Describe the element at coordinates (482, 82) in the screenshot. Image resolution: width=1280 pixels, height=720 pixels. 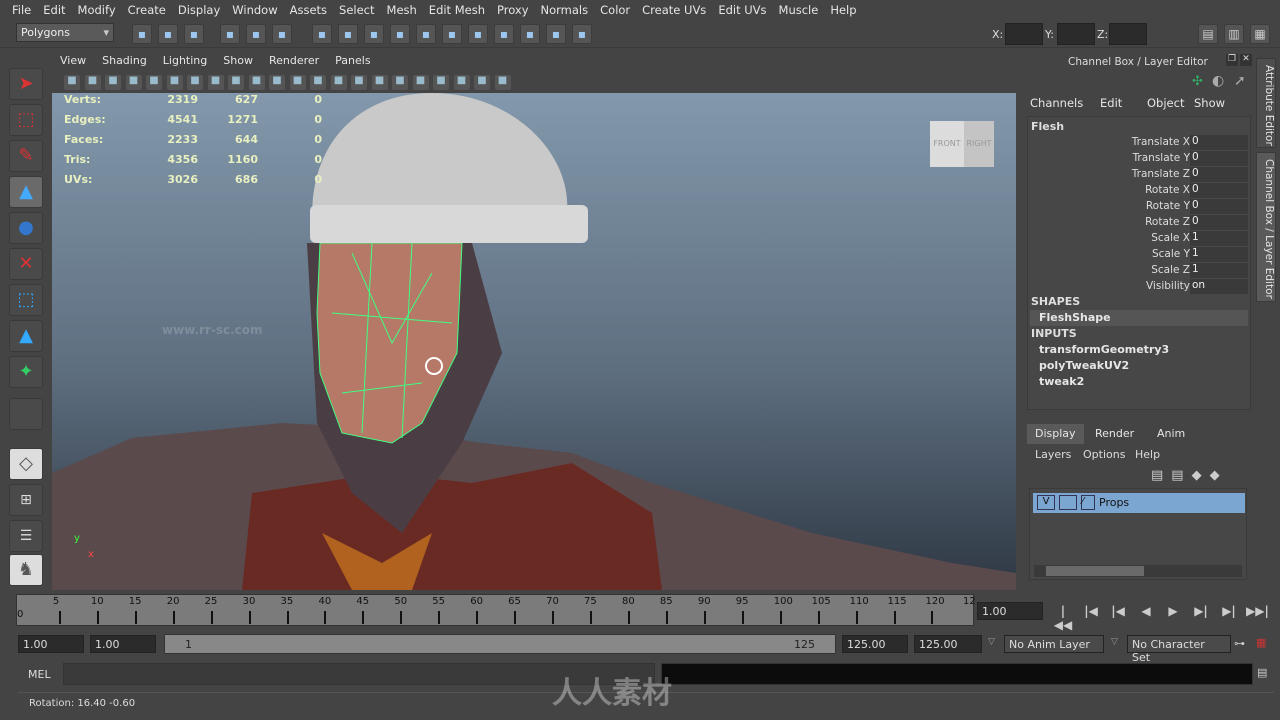
I see `xray-joints-icon: ■` at that location.